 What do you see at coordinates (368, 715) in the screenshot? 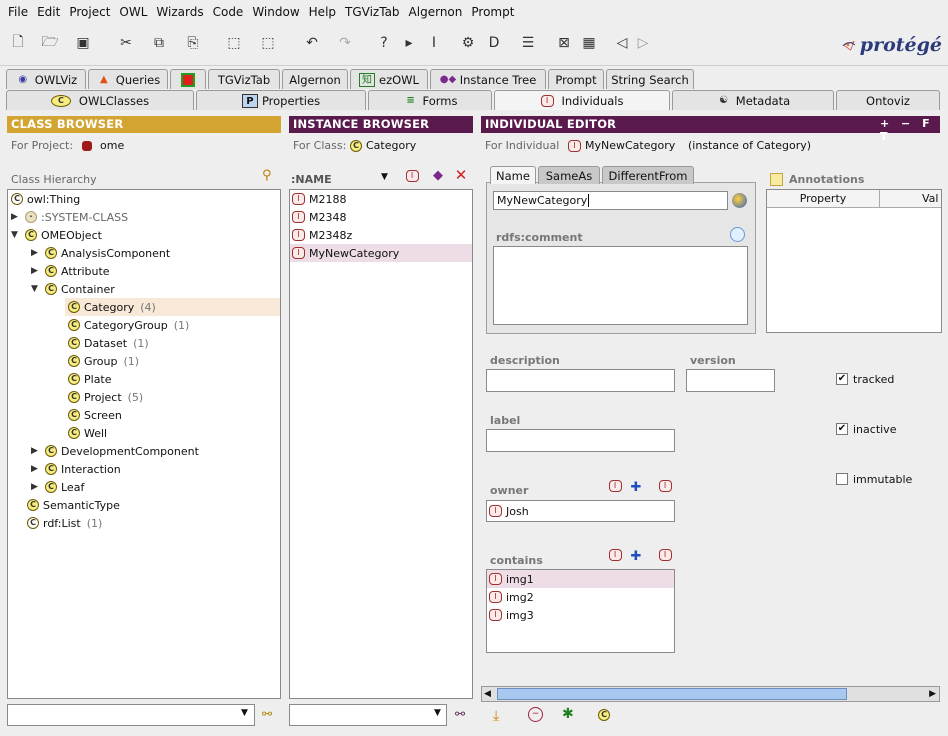
I see `instance-search-input` at bounding box center [368, 715].